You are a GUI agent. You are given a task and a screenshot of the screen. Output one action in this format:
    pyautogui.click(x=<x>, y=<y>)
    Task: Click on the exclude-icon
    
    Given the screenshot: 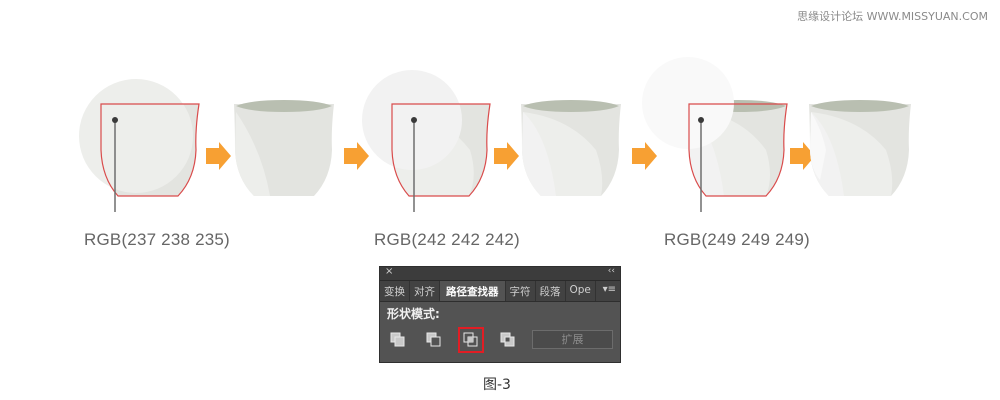 What is the action you would take?
    pyautogui.click(x=507, y=339)
    